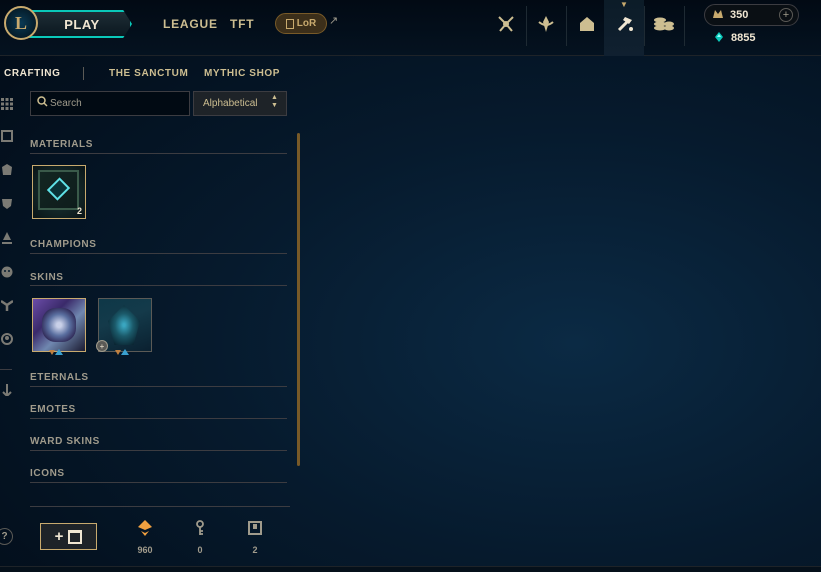  What do you see at coordinates (83, 73) in the screenshot?
I see `subnav-divider` at bounding box center [83, 73].